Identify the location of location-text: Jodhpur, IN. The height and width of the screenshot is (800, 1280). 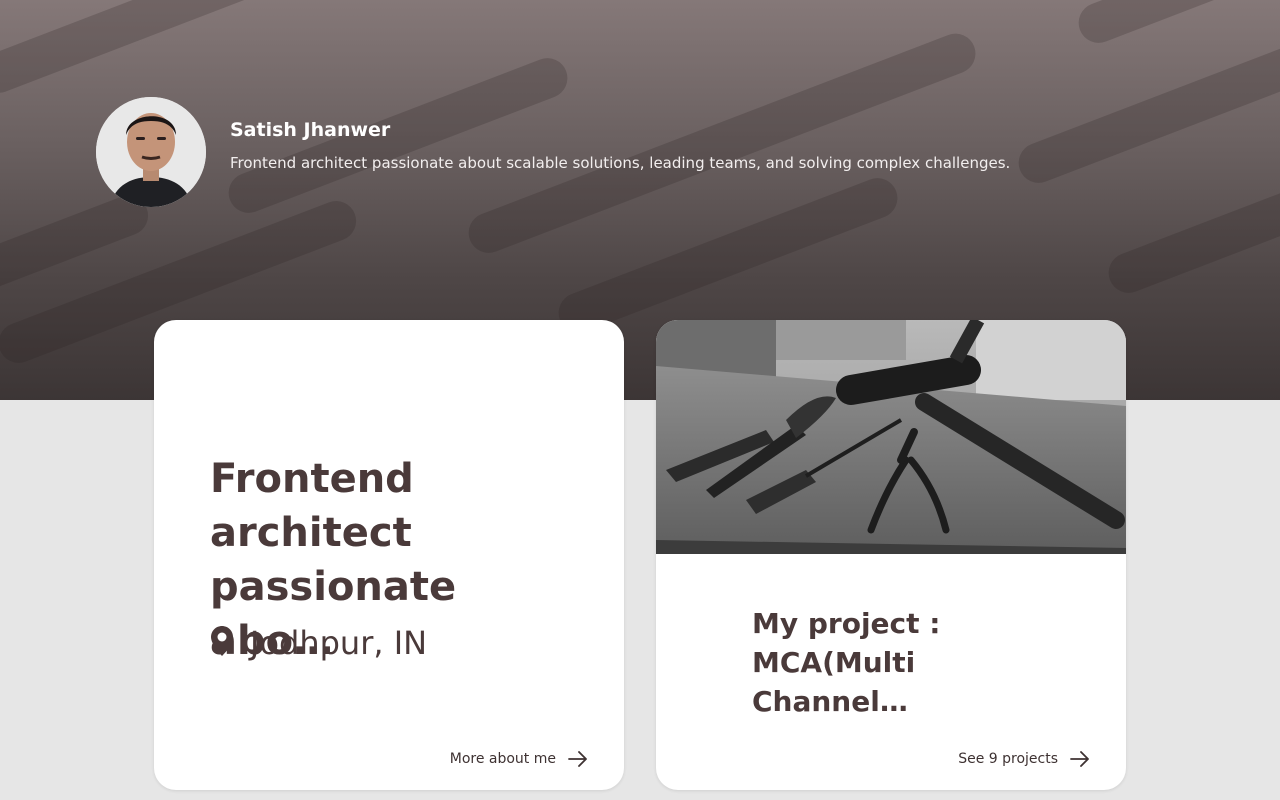
(339, 643).